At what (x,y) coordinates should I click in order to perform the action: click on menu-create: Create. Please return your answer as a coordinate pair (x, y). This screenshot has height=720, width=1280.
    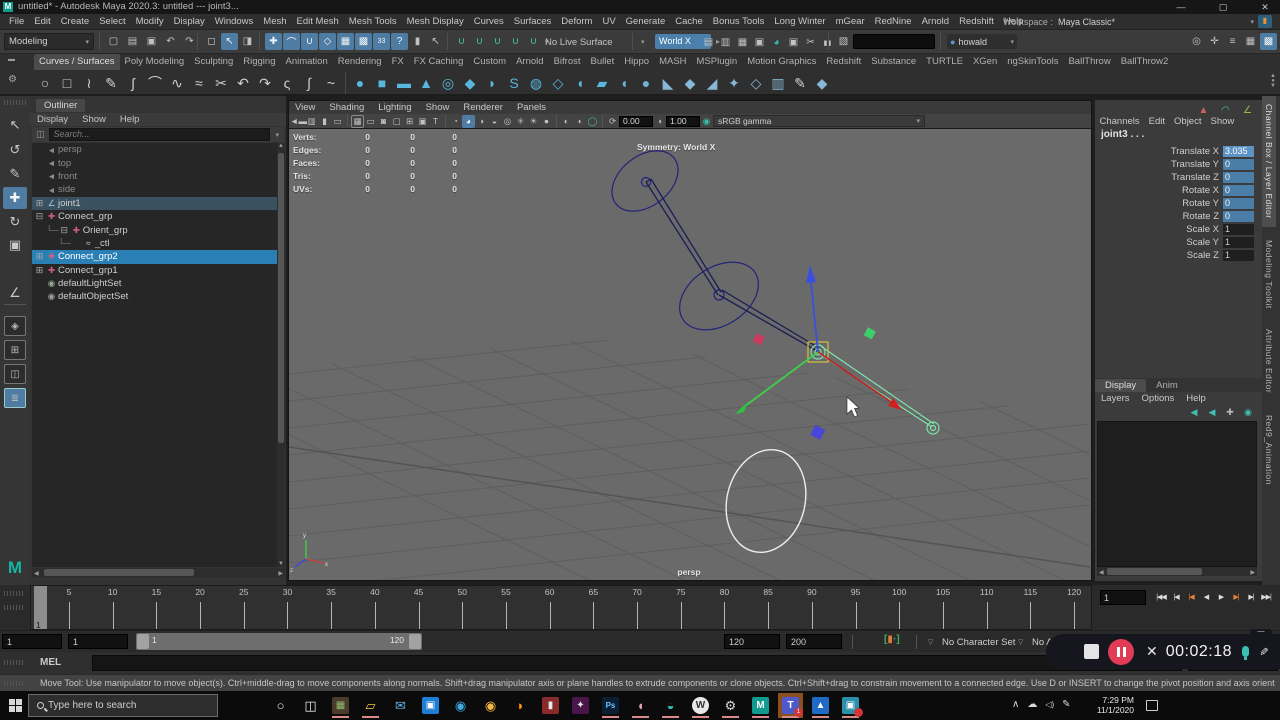
    Looking at the image, I should click on (75, 22).